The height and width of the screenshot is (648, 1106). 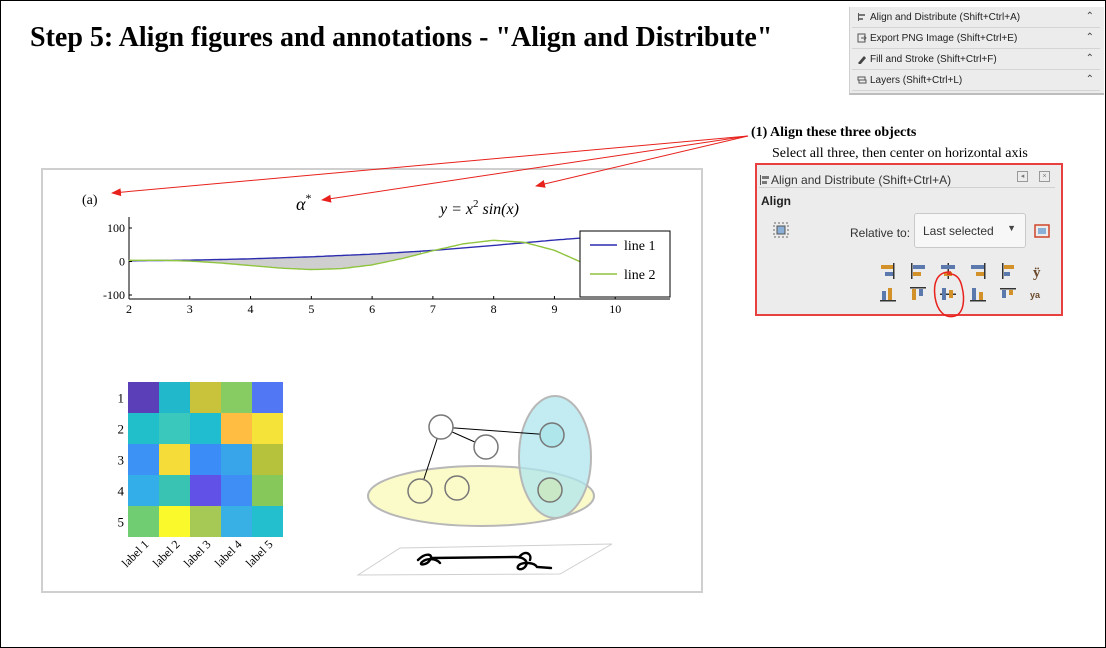 What do you see at coordinates (880, 233) in the screenshot?
I see `relative-to-label: Relative to:` at bounding box center [880, 233].